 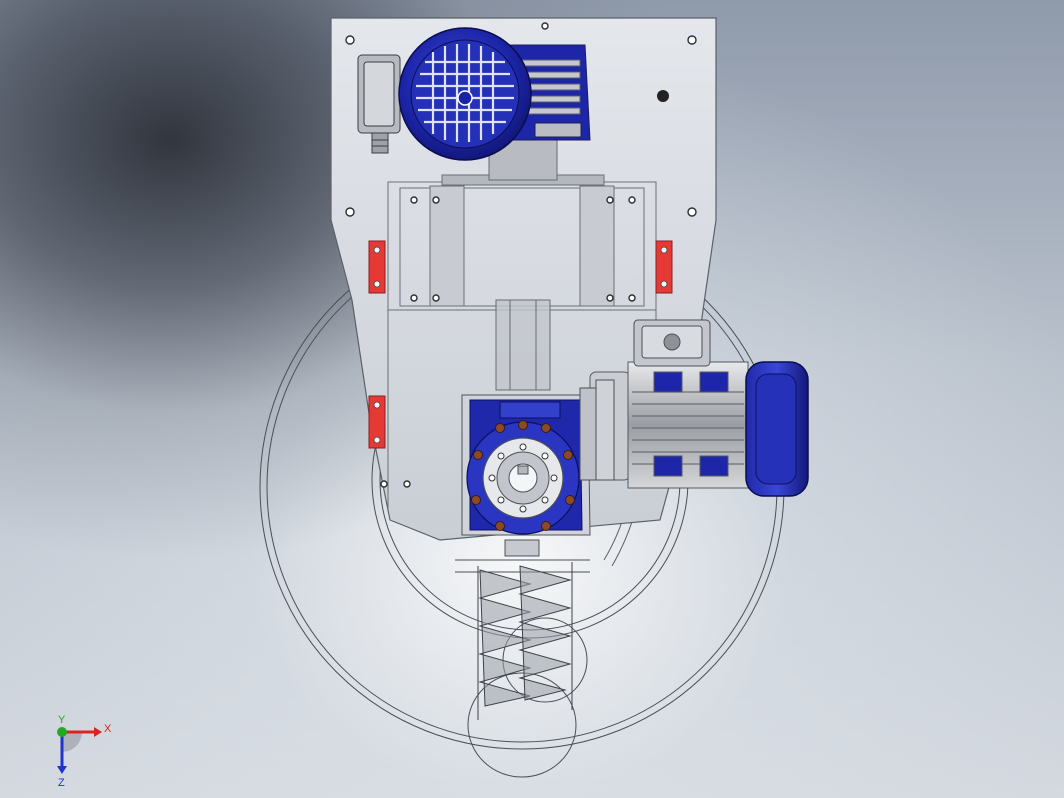 What do you see at coordinates (465, 94) in the screenshot?
I see `top-motor-fan-cover` at bounding box center [465, 94].